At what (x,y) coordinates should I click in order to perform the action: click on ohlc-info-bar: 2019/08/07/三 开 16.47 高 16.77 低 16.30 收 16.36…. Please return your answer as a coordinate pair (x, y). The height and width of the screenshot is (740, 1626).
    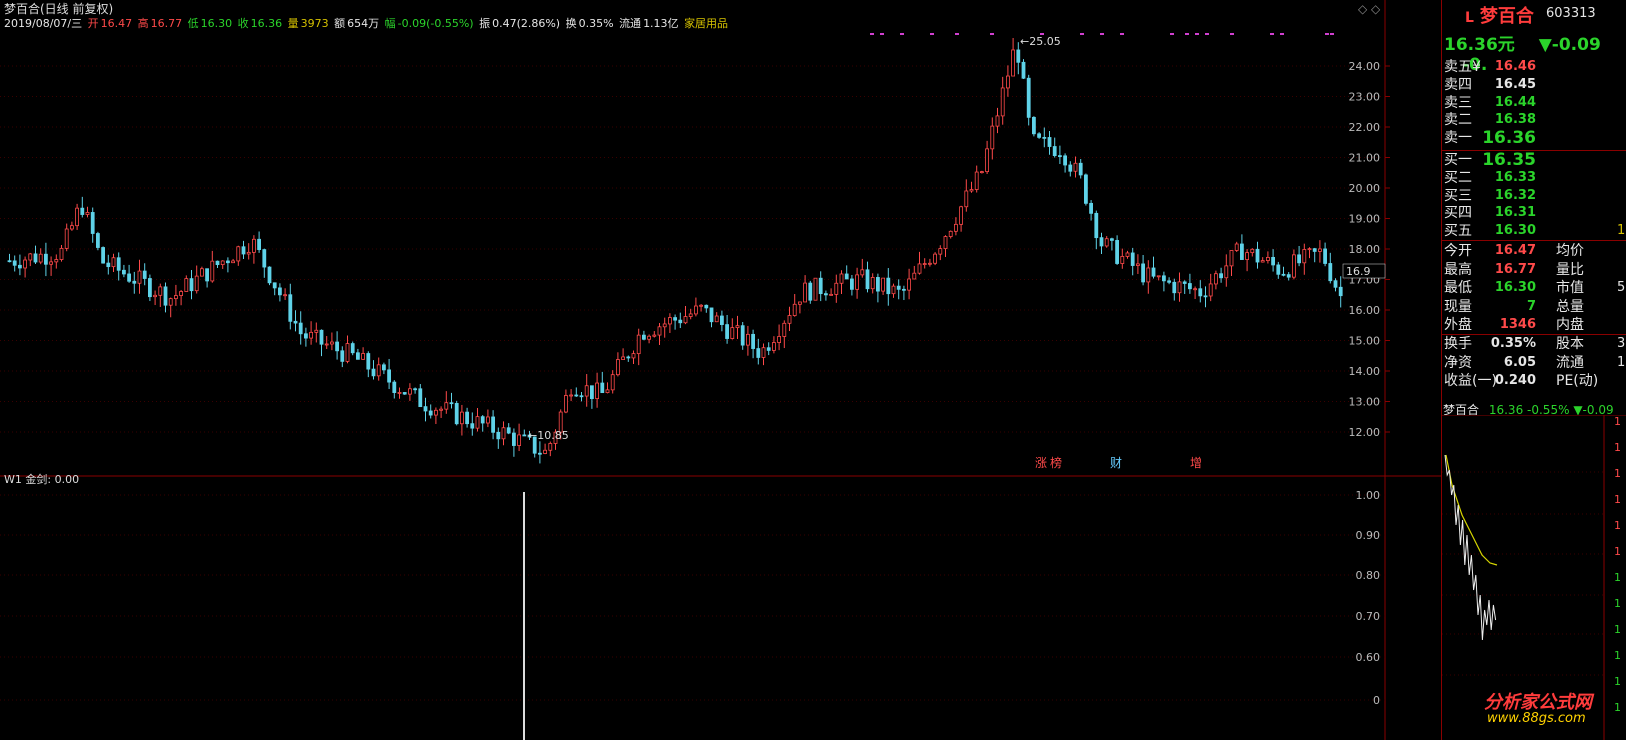
    Looking at the image, I should click on (367, 23).